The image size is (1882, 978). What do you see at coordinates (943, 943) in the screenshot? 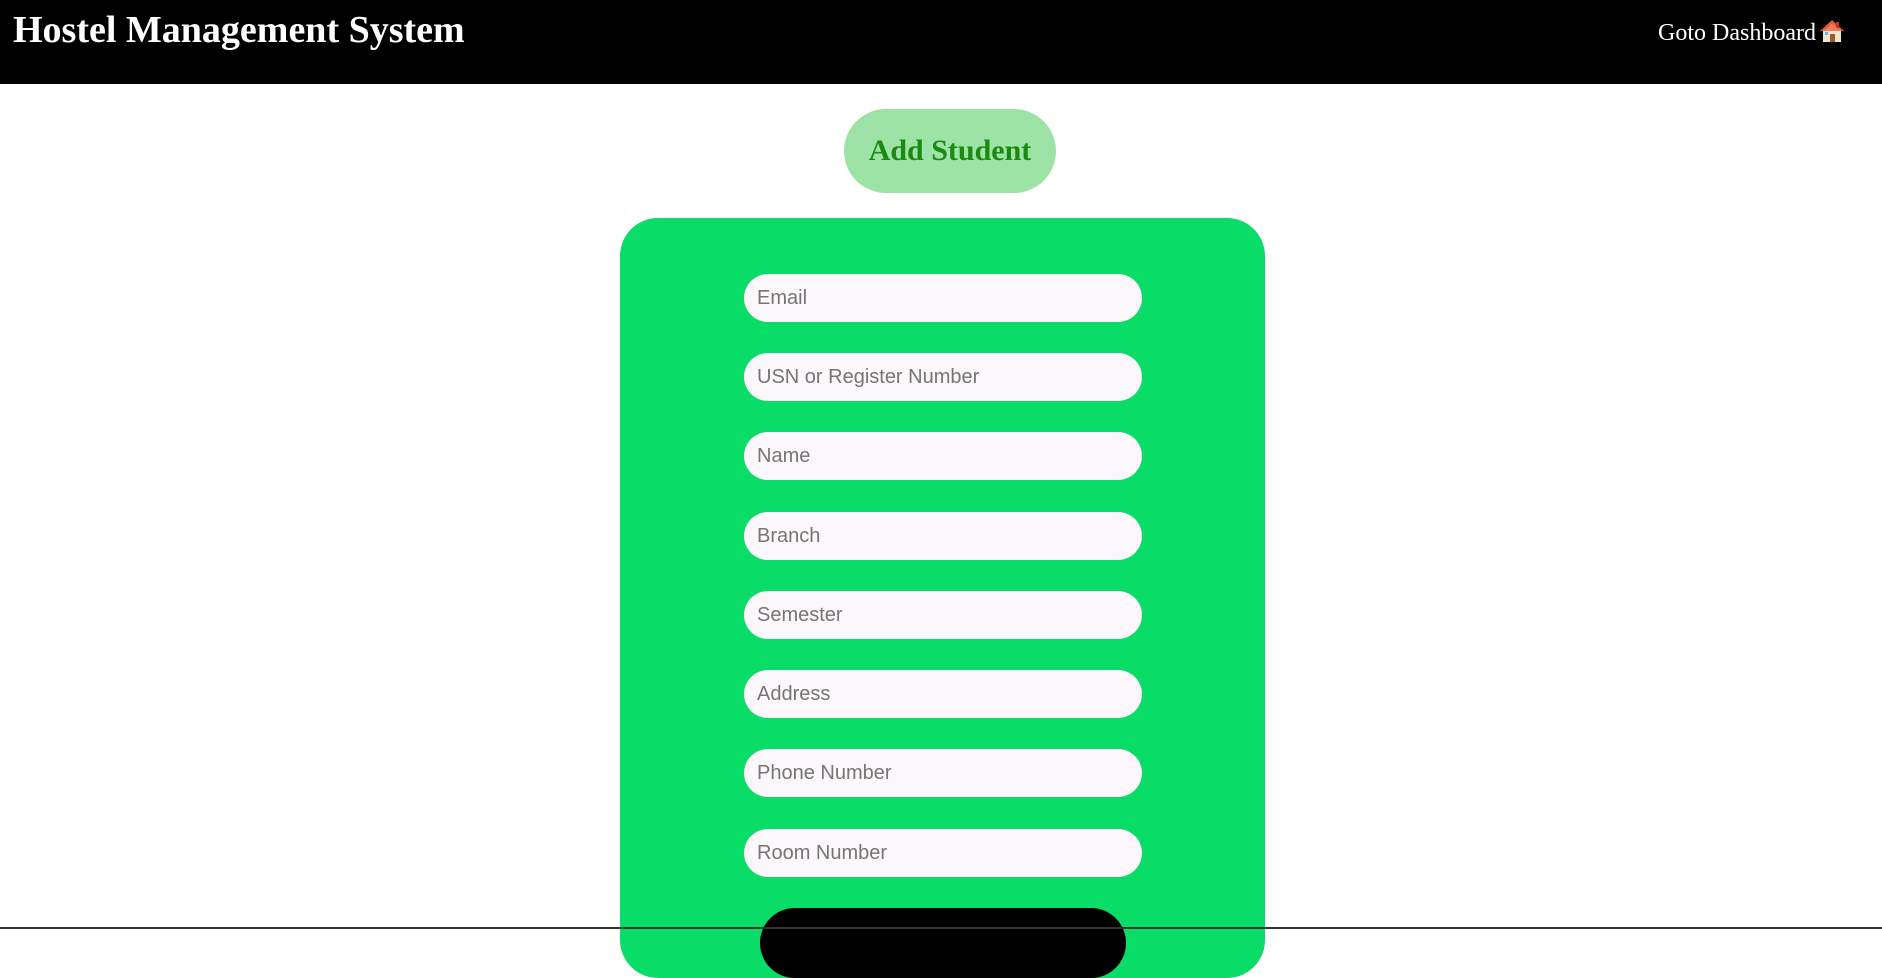
I see `submit-button` at bounding box center [943, 943].